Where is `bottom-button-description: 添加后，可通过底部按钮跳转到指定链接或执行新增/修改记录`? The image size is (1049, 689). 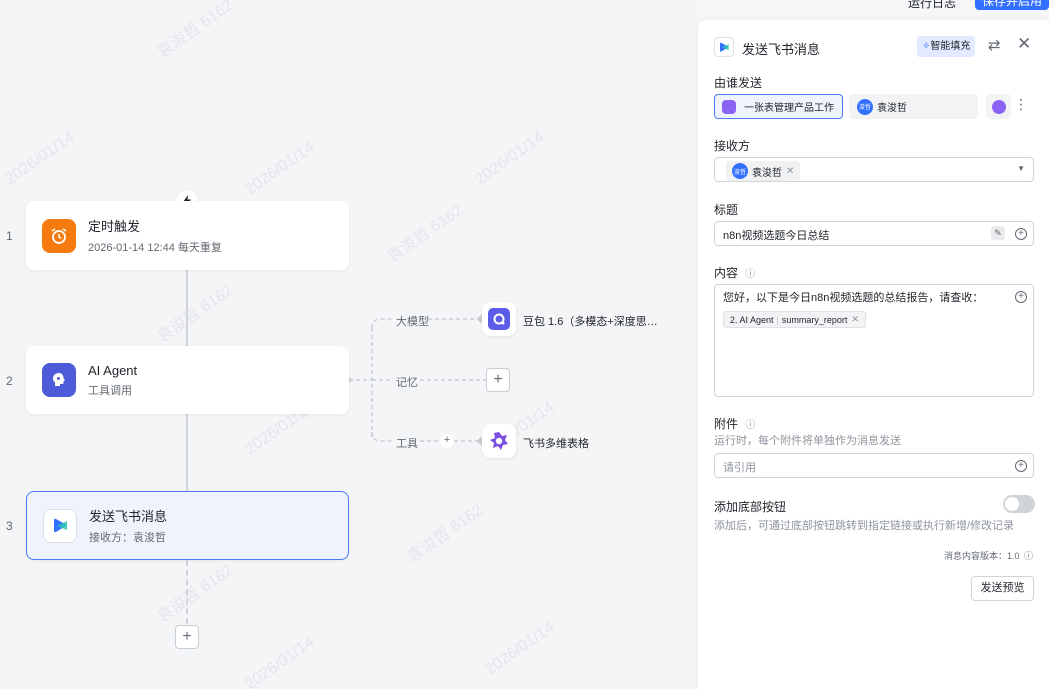
bottom-button-description: 添加后，可通过底部按钮跳转到指定链接或执行新增/修改记录 is located at coordinates (864, 526).